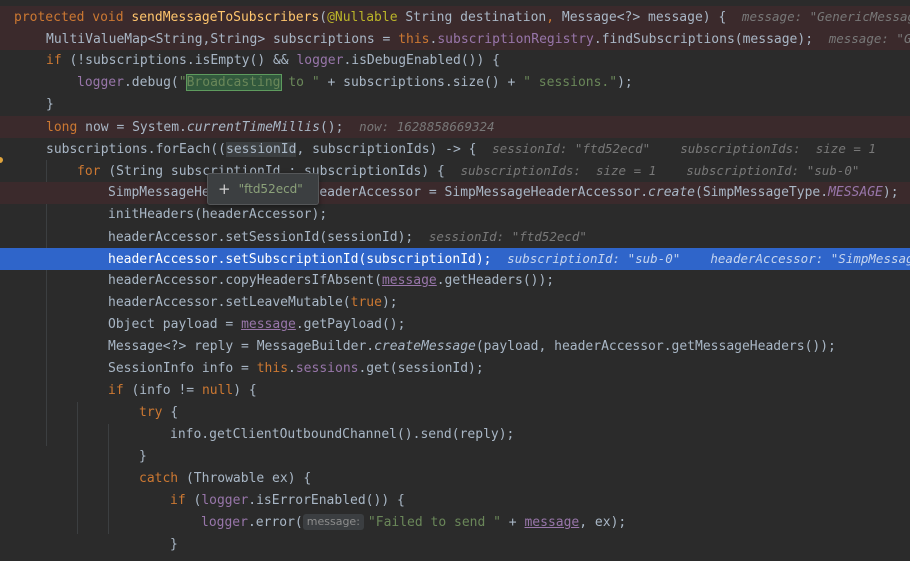 The height and width of the screenshot is (561, 910). What do you see at coordinates (455, 303) in the screenshot?
I see `code-line: headerAccessor.setLeaveMutable(true);` at bounding box center [455, 303].